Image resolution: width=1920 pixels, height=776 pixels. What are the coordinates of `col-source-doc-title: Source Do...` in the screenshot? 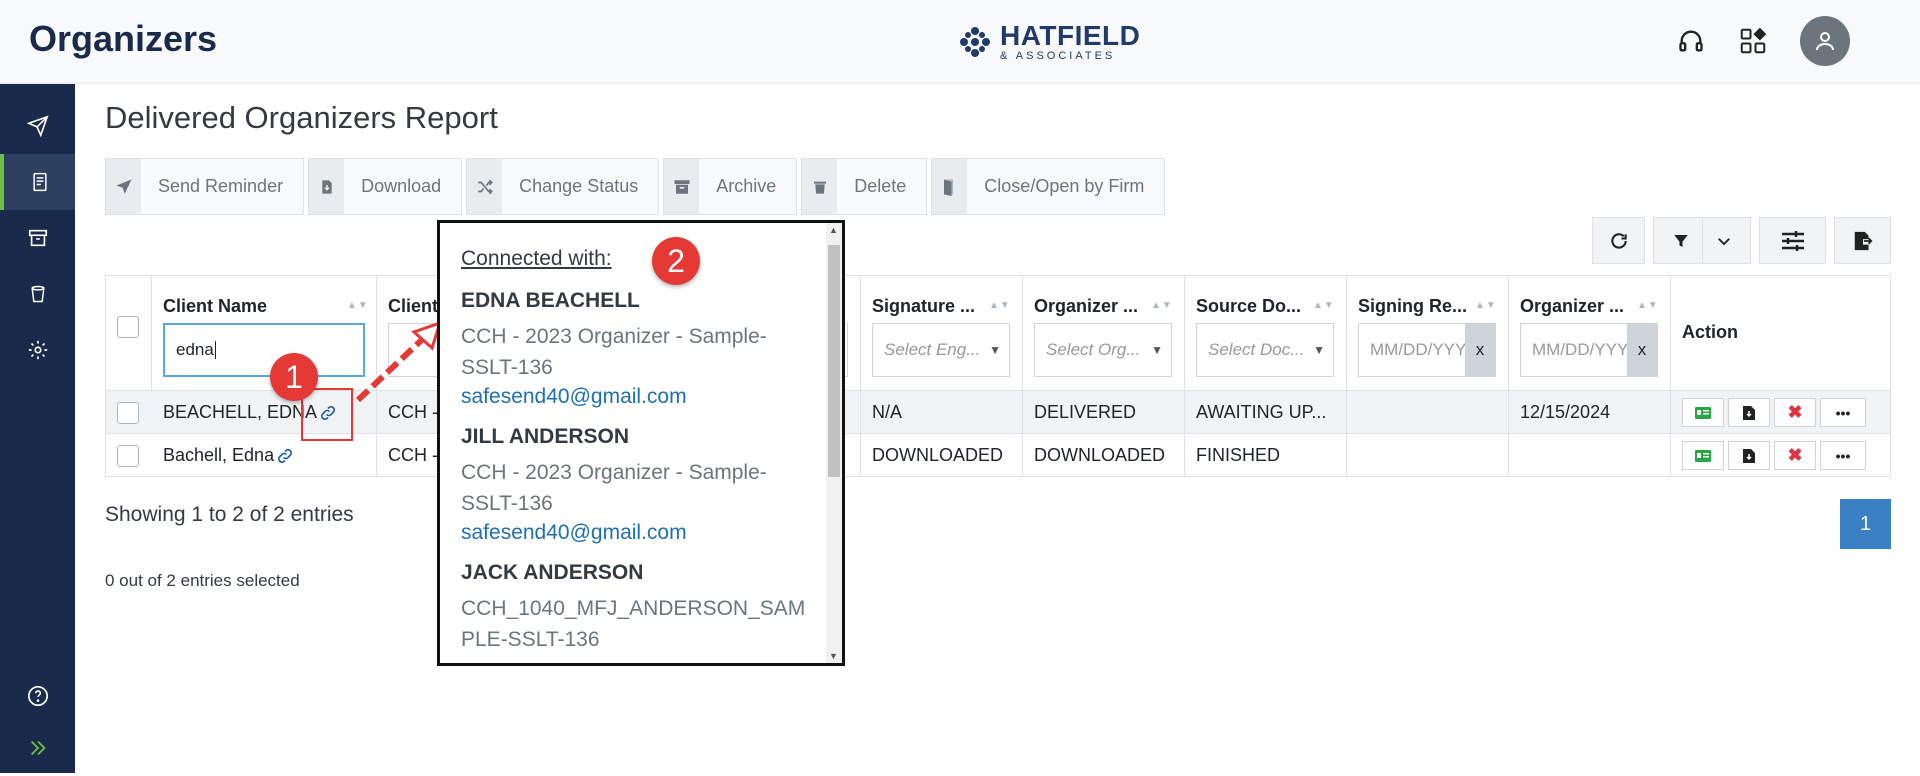 It's located at (1248, 306).